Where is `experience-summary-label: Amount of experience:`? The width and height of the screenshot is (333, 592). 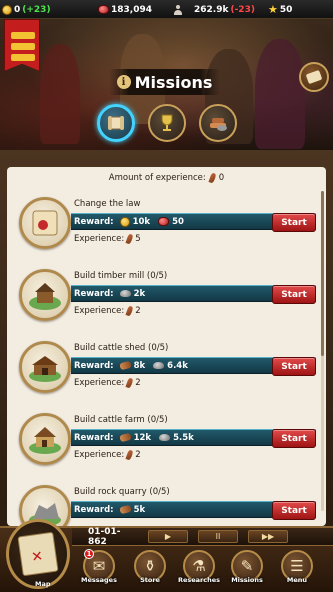 experience-summary-label: Amount of experience: is located at coordinates (157, 178).